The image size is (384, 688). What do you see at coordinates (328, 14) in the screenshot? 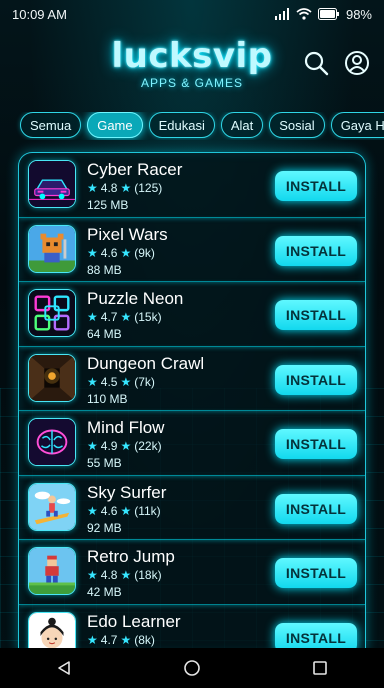
I see `battery-icon` at bounding box center [328, 14].